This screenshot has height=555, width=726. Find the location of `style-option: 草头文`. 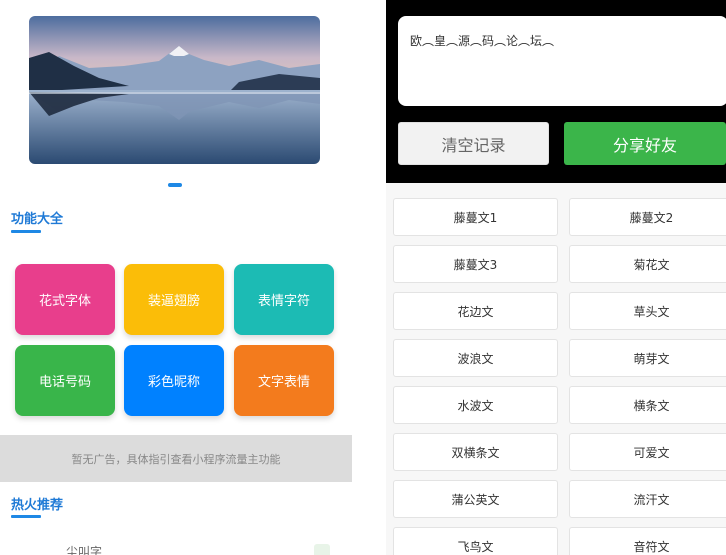

style-option: 草头文 is located at coordinates (647, 311).